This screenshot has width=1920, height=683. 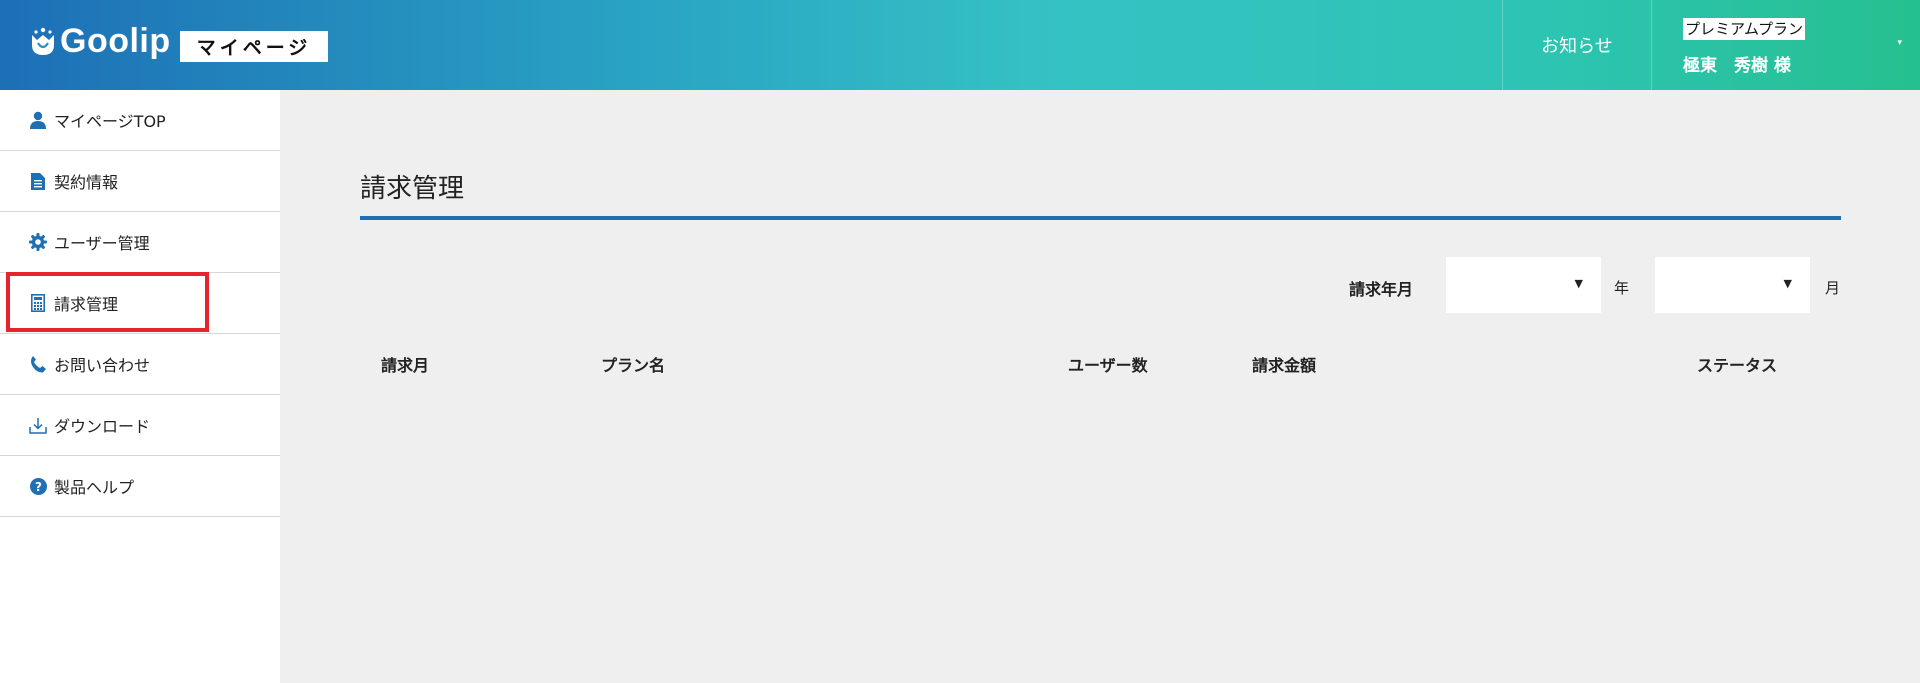 What do you see at coordinates (38, 242) in the screenshot?
I see `gear-icon` at bounding box center [38, 242].